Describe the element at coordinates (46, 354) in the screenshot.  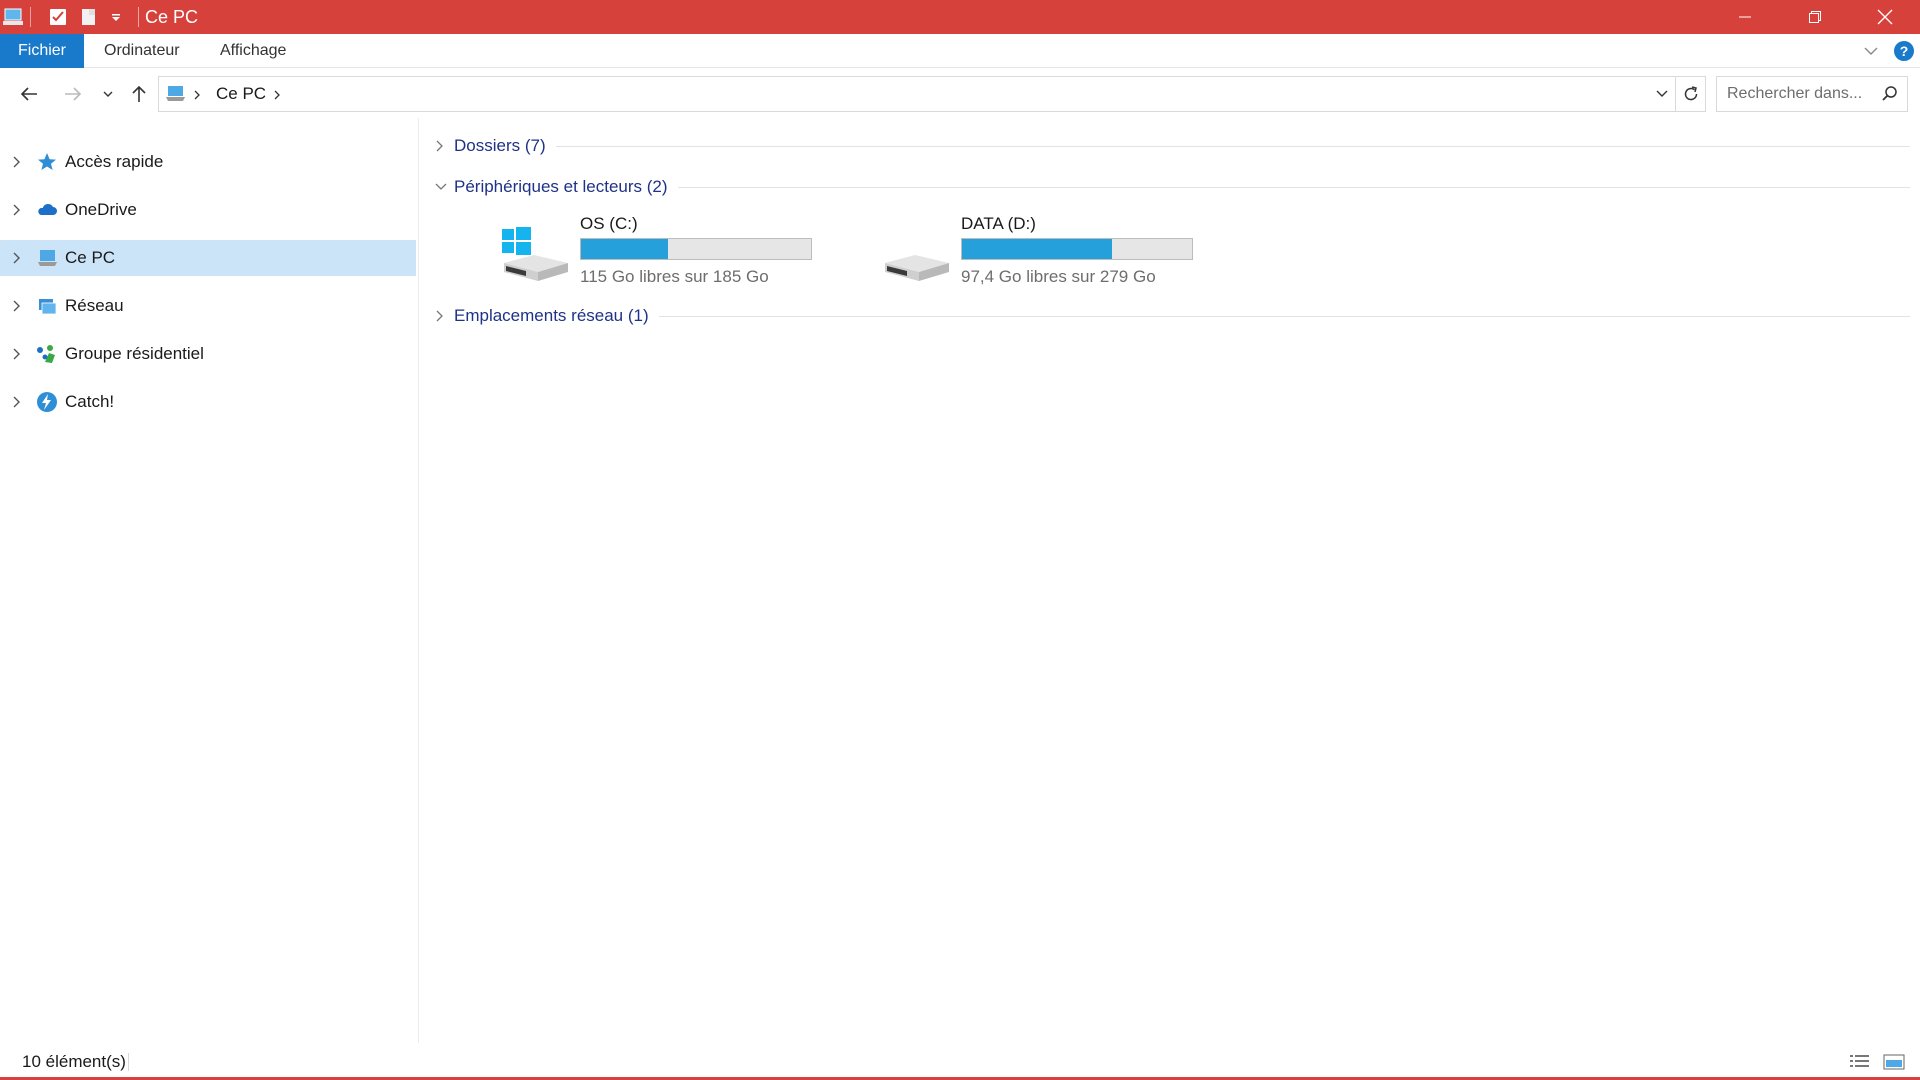
I see `homegroup-icon` at that location.